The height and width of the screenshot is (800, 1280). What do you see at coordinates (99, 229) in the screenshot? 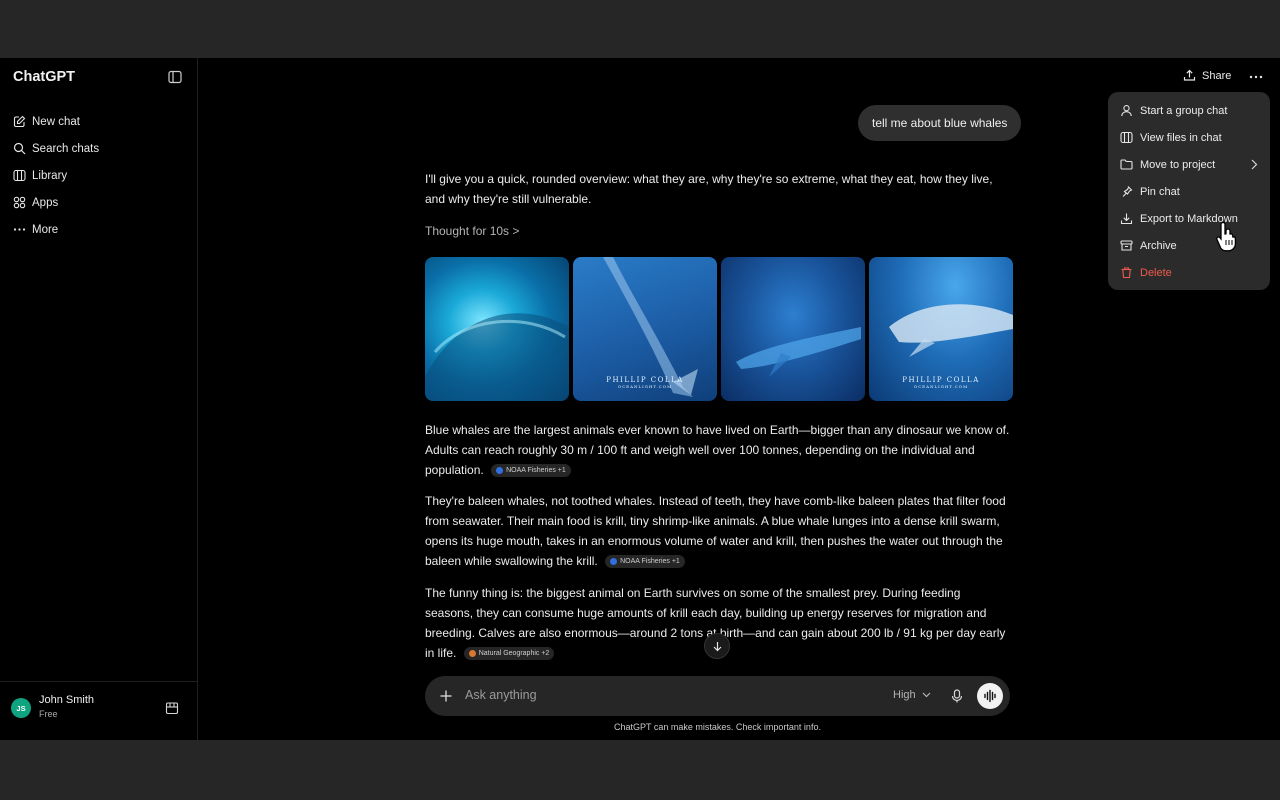
I see `sidebar-item-more: More` at bounding box center [99, 229].